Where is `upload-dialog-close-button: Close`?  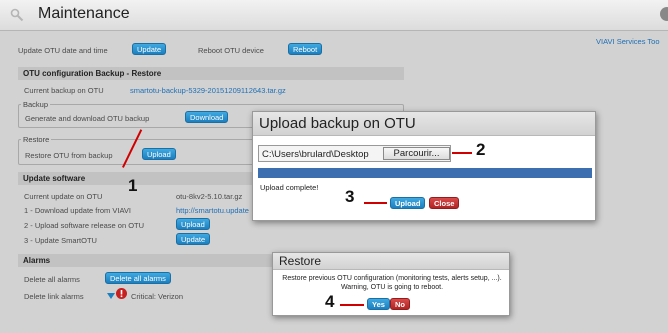
upload-dialog-close-button: Close is located at coordinates (444, 203).